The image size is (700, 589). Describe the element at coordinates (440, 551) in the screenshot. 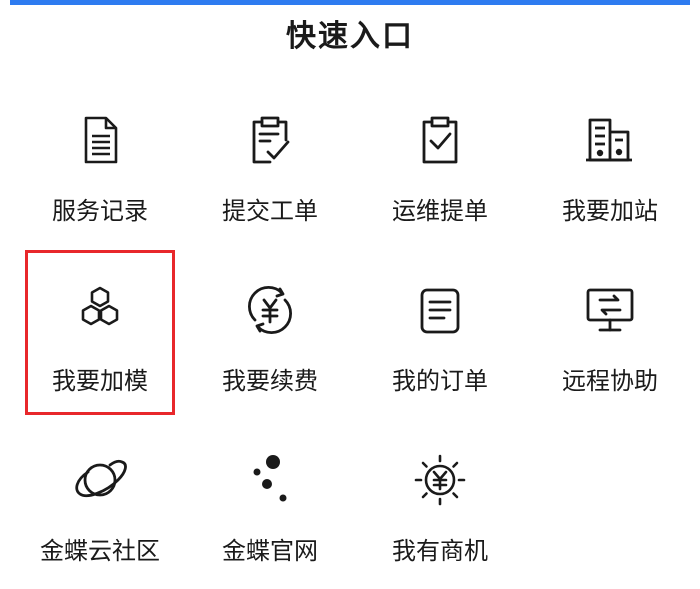

I see `tile-label: 我有商机` at that location.